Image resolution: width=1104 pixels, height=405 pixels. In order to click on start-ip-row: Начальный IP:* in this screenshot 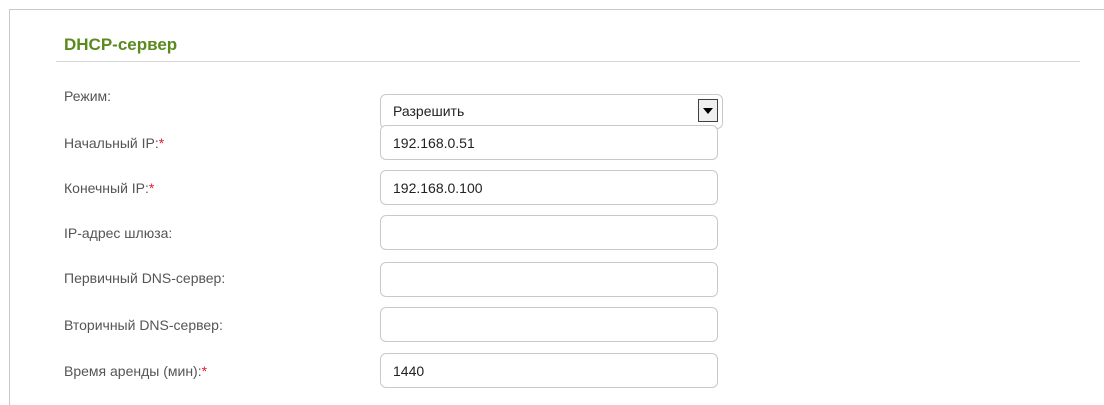, I will do `click(552, 150)`.